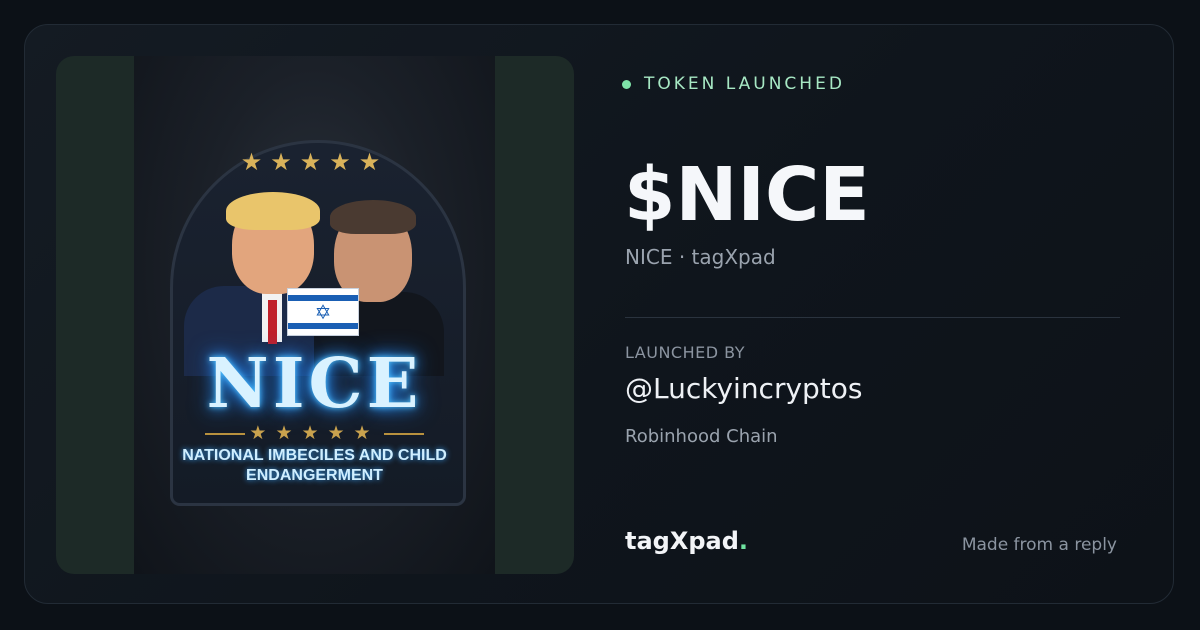  I want to click on brand-name: tagXpad, so click(682, 541).